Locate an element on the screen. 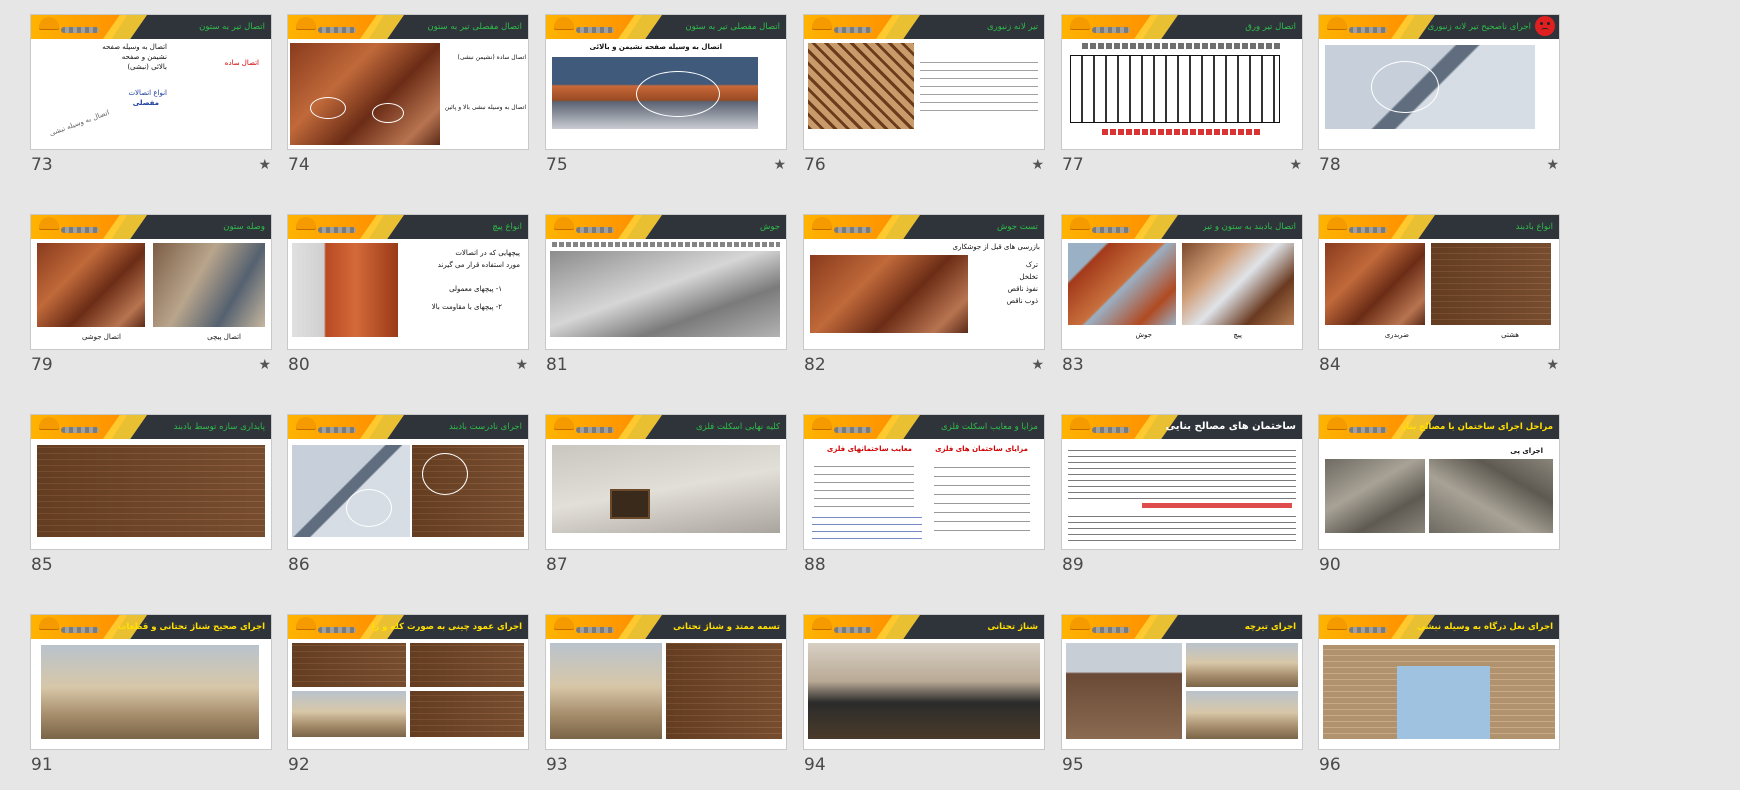  slide-thumbnail: اجرای صحیح شناژ تحتانی و قطعات 91 is located at coordinates (151, 695).